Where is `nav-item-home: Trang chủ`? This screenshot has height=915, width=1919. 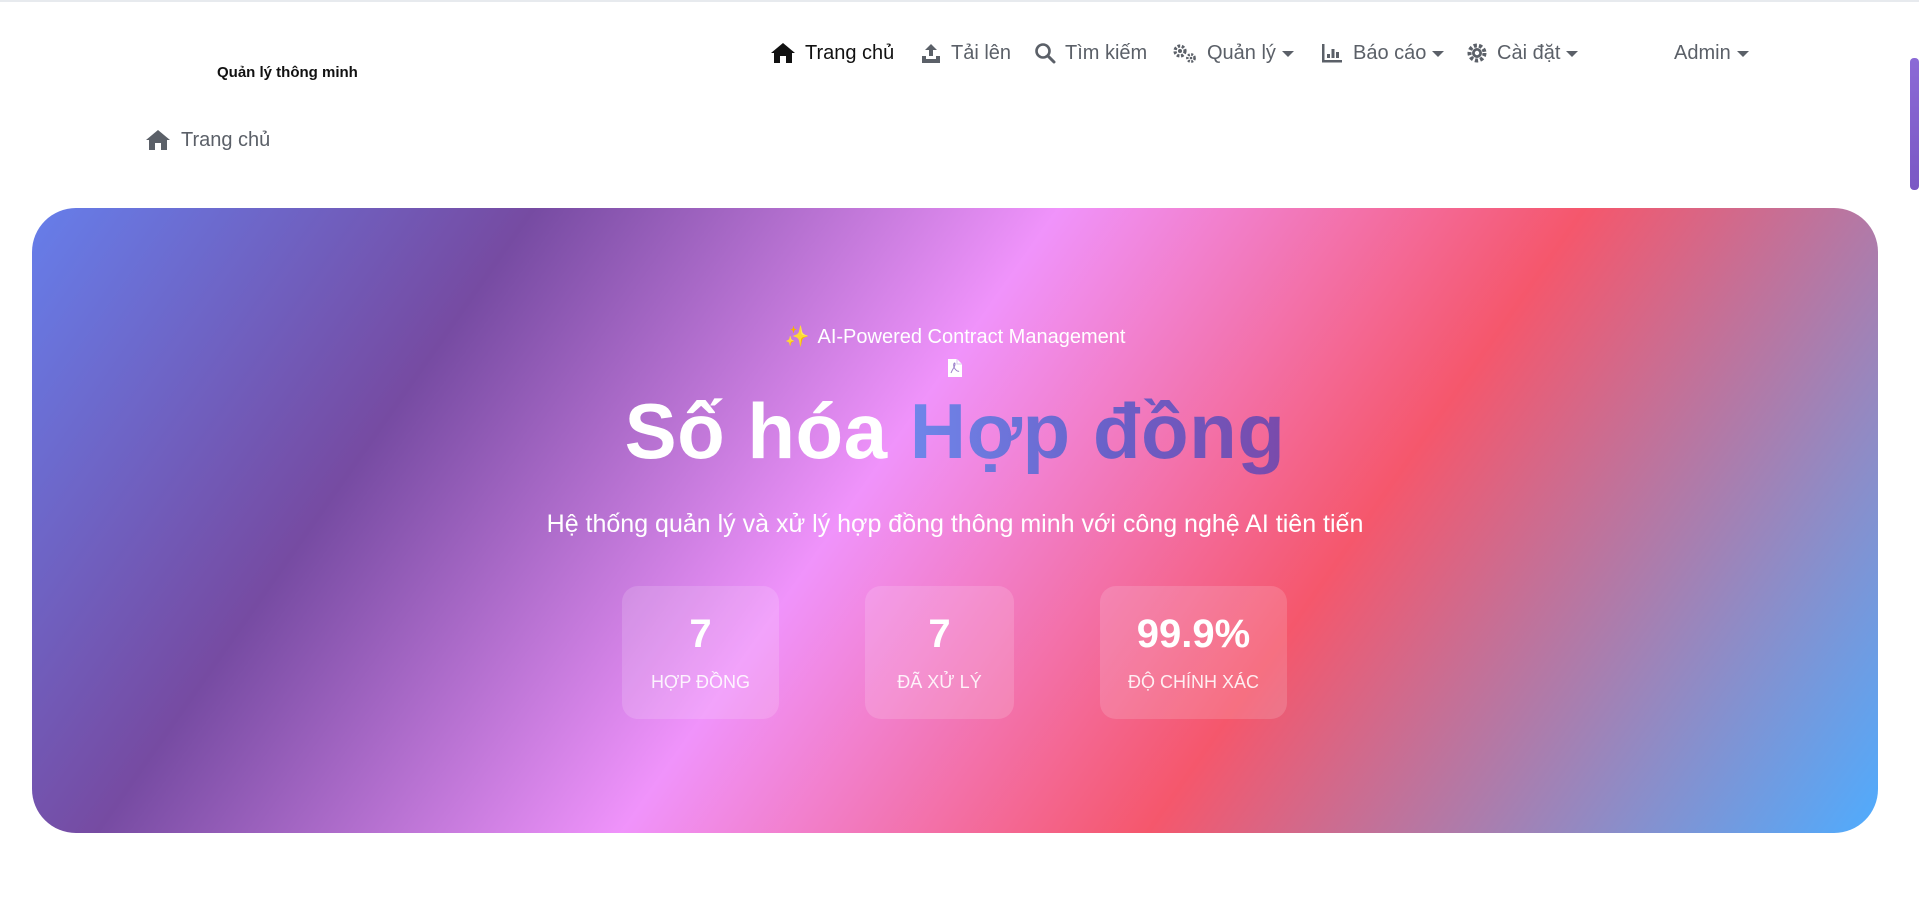
nav-item-home: Trang chủ is located at coordinates (832, 53).